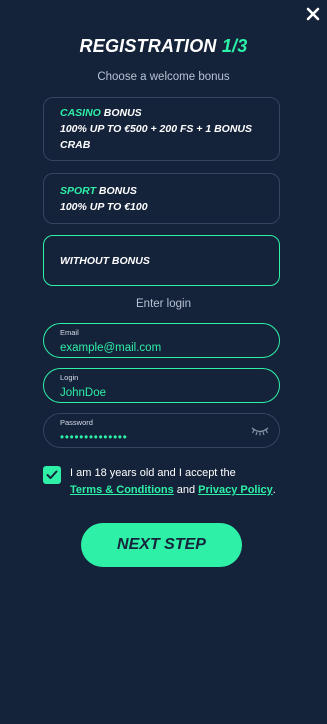  Describe the element at coordinates (150, 348) in the screenshot. I see `email-input` at that location.